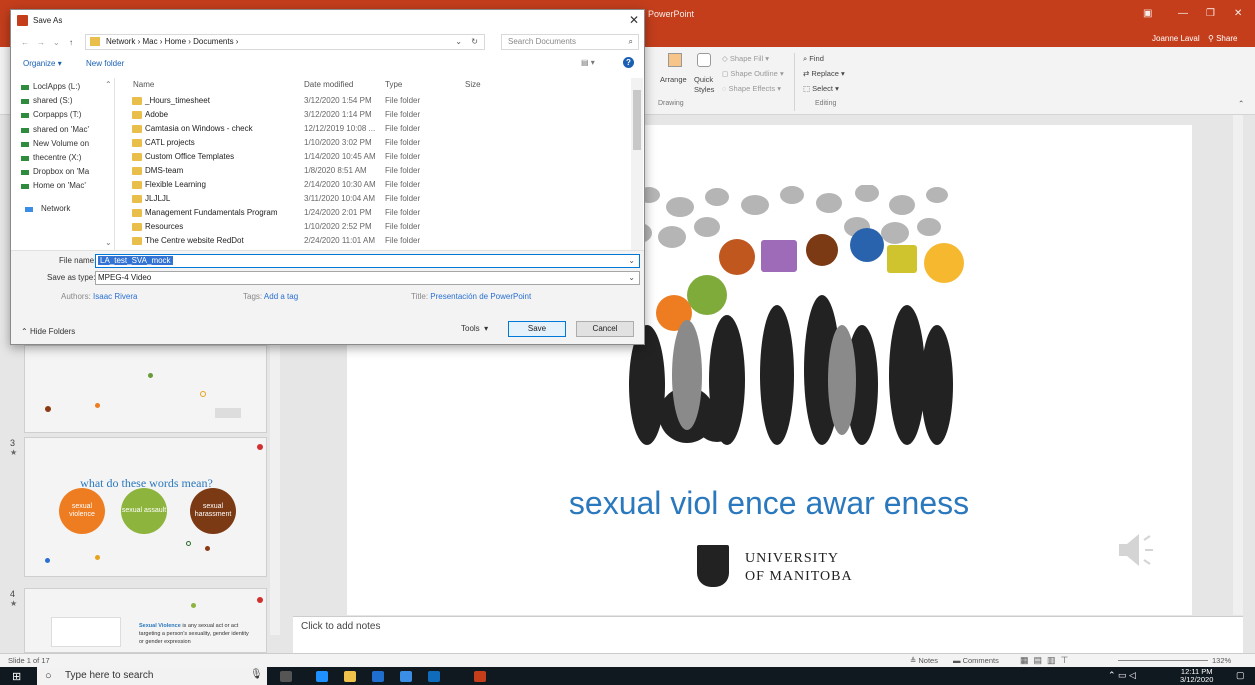 The width and height of the screenshot is (1255, 685). What do you see at coordinates (285, 42) in the screenshot?
I see `address-bar: Network › Mac › Home › Documents › ⌄ ↻` at bounding box center [285, 42].